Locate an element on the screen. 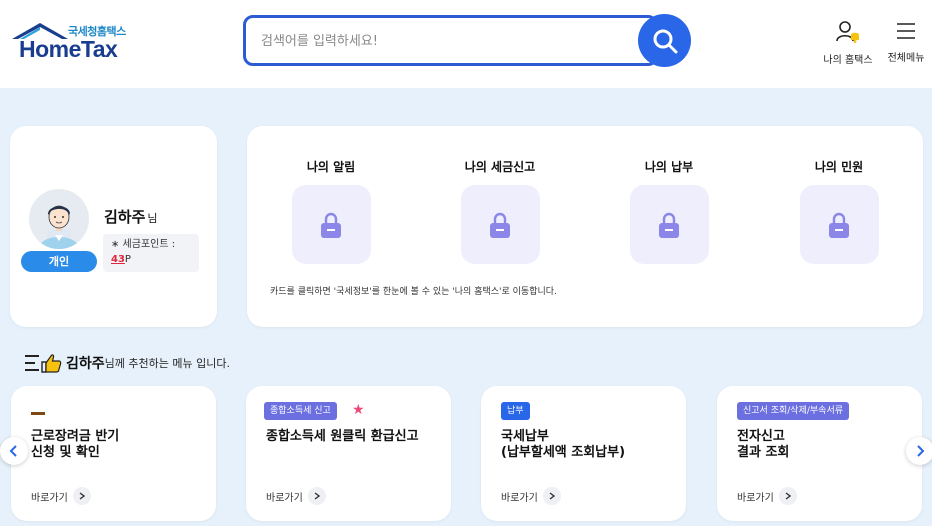 This screenshot has height=526, width=932. recommend-card-tag: 신고서 조회/삭제/부속서류 is located at coordinates (793, 411).